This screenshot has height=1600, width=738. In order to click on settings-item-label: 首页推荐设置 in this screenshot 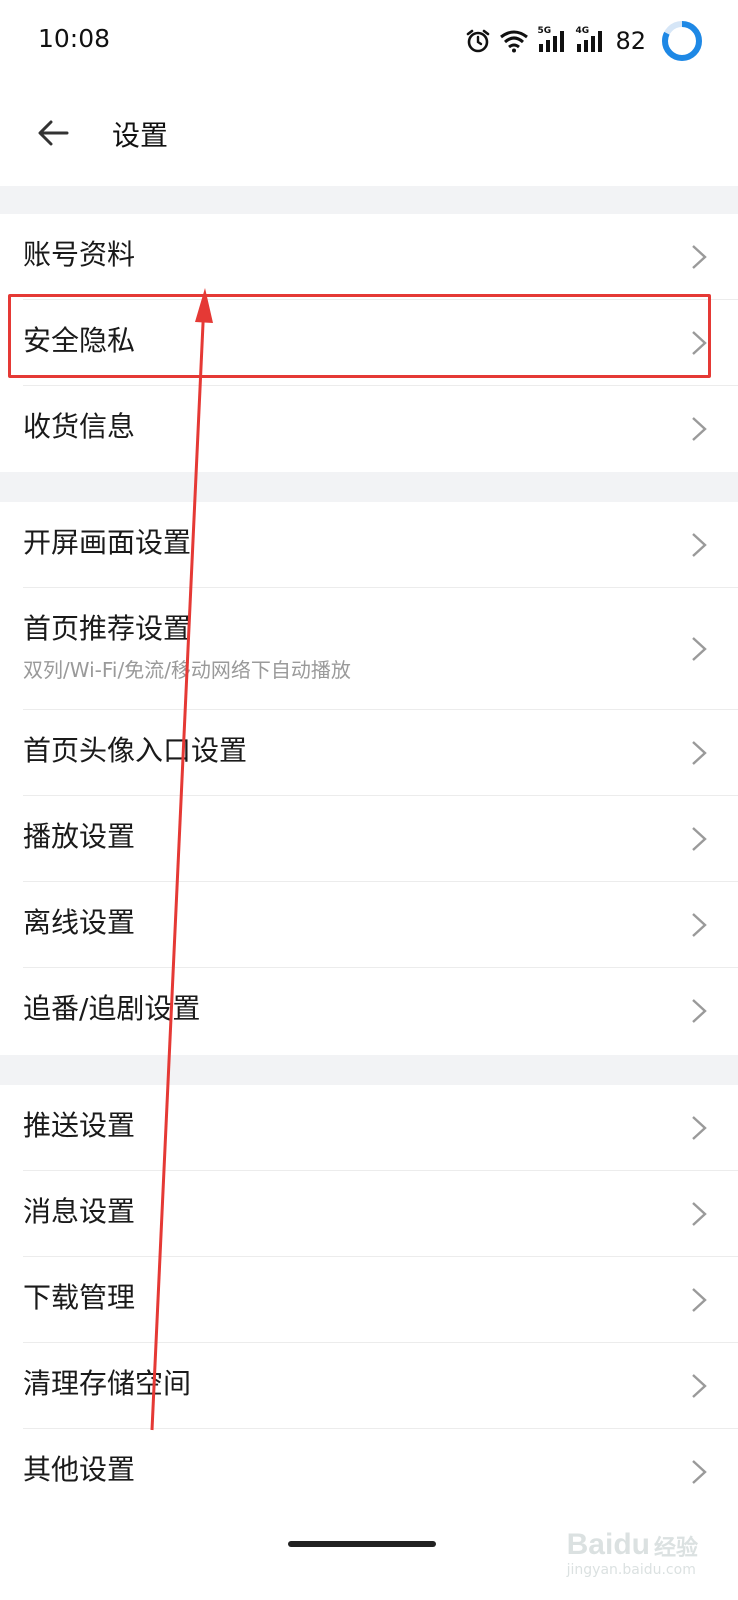, I will do `click(107, 628)`.